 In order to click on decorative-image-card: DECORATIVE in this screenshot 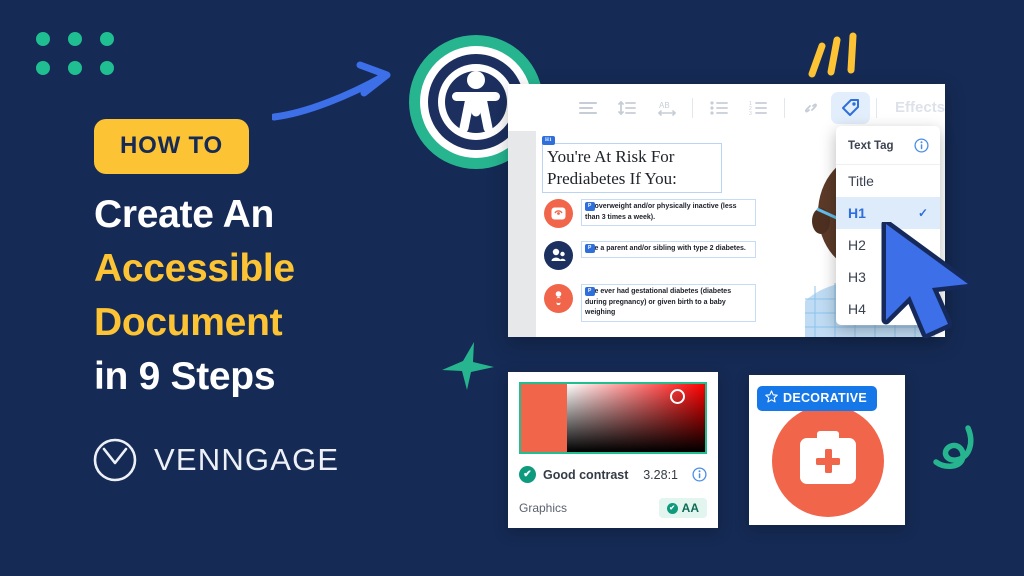, I will do `click(827, 450)`.